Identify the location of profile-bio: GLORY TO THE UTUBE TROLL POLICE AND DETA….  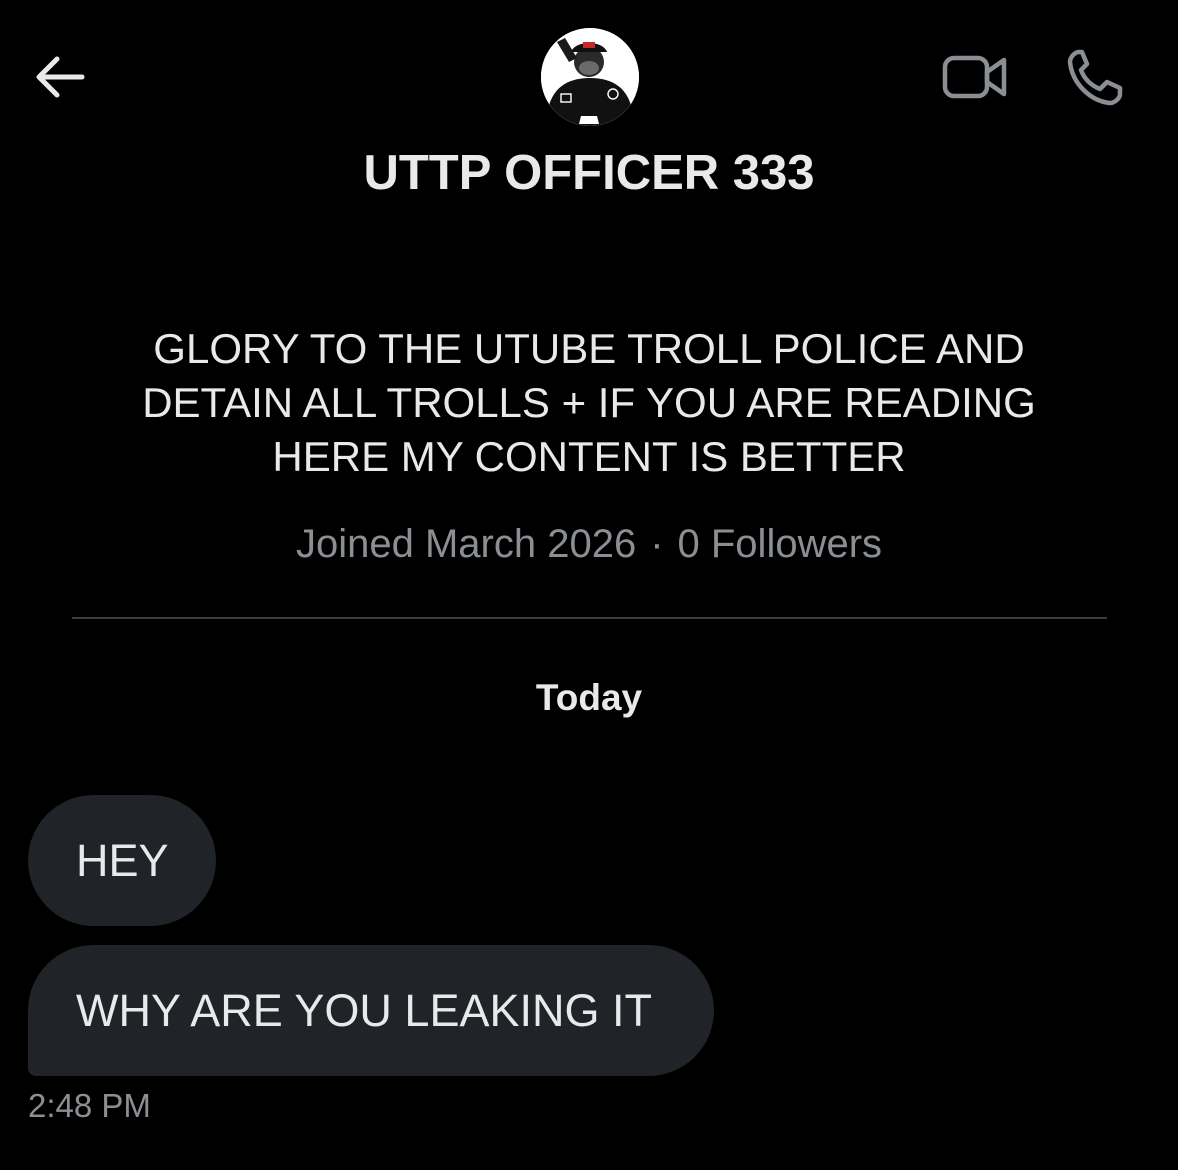
(589, 402).